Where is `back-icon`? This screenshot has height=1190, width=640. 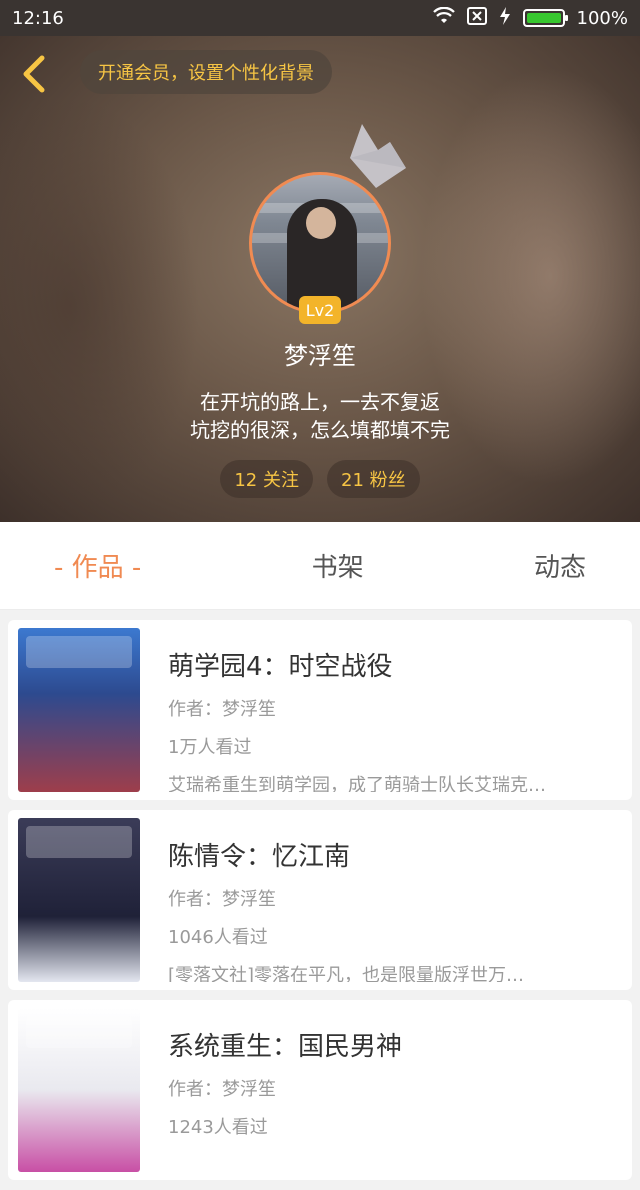
back-icon is located at coordinates (34, 74).